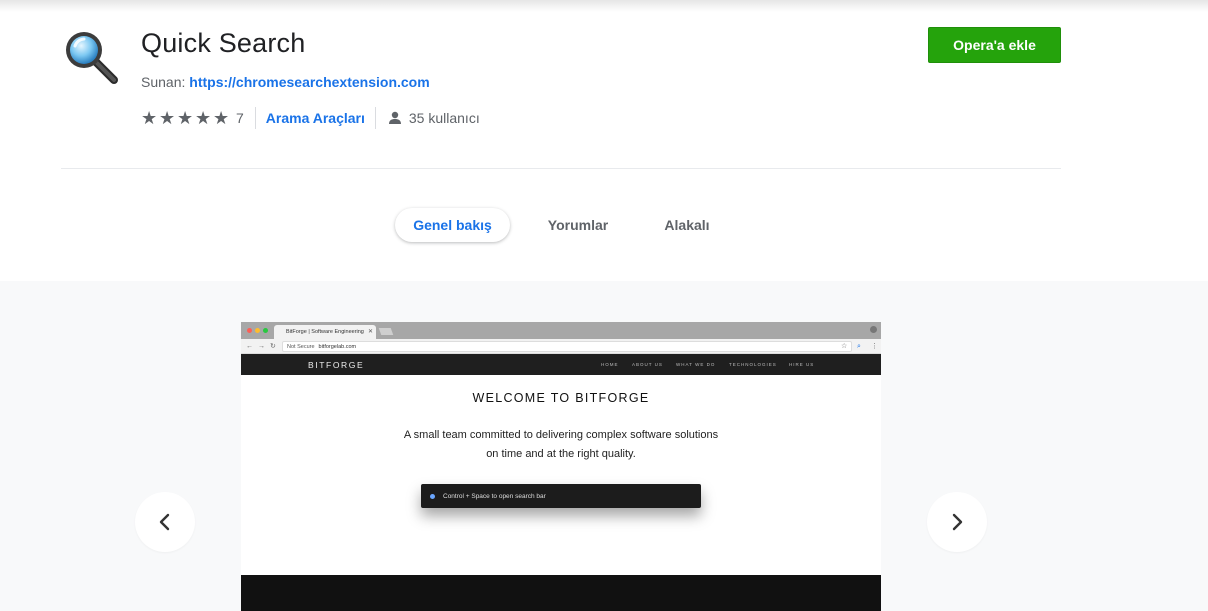 Image resolution: width=1208 pixels, height=611 pixels. I want to click on forward-icon: →, so click(261, 346).